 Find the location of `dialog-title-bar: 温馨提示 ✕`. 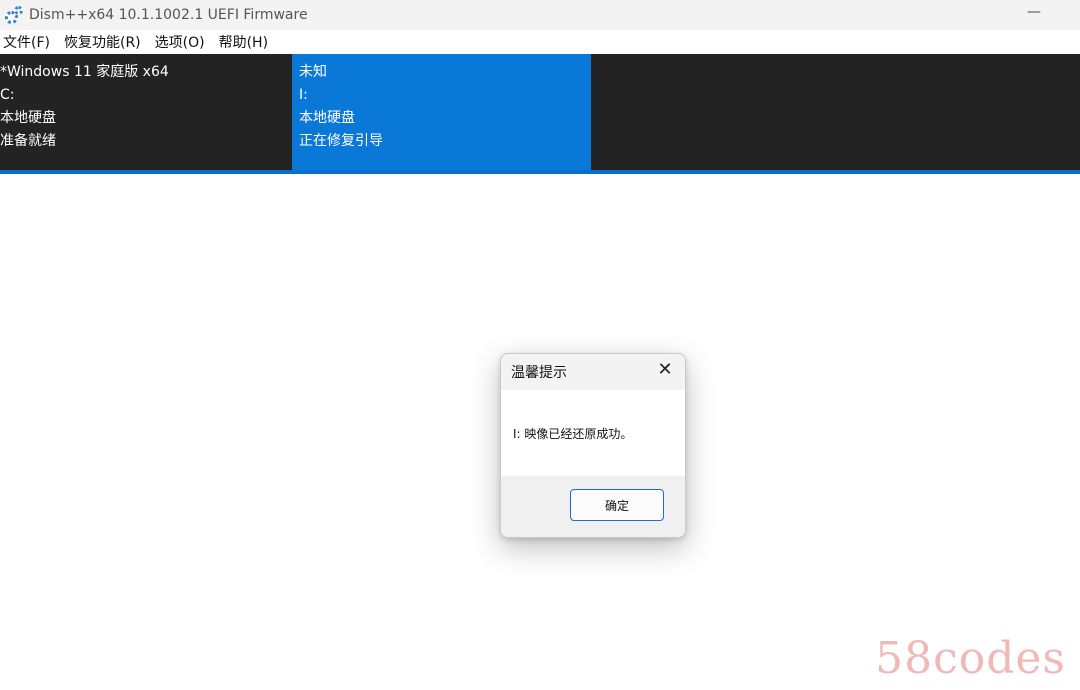

dialog-title-bar: 温馨提示 ✕ is located at coordinates (593, 372).